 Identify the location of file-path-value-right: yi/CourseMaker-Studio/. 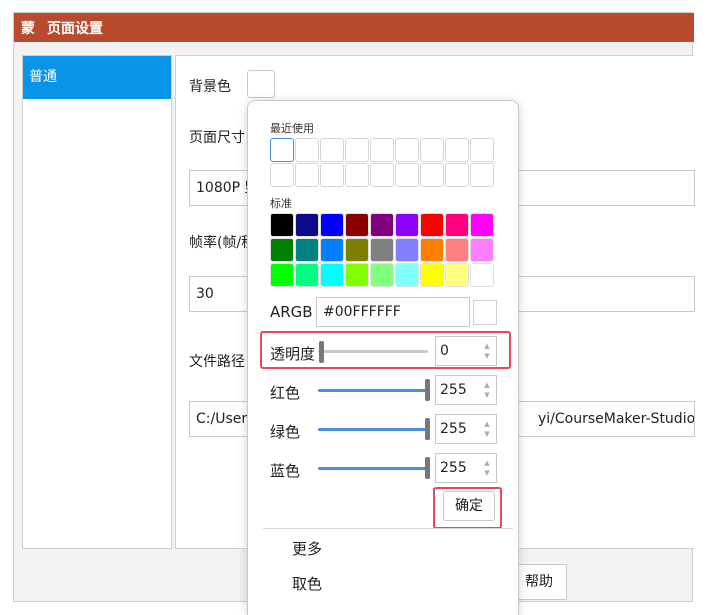
(616, 419).